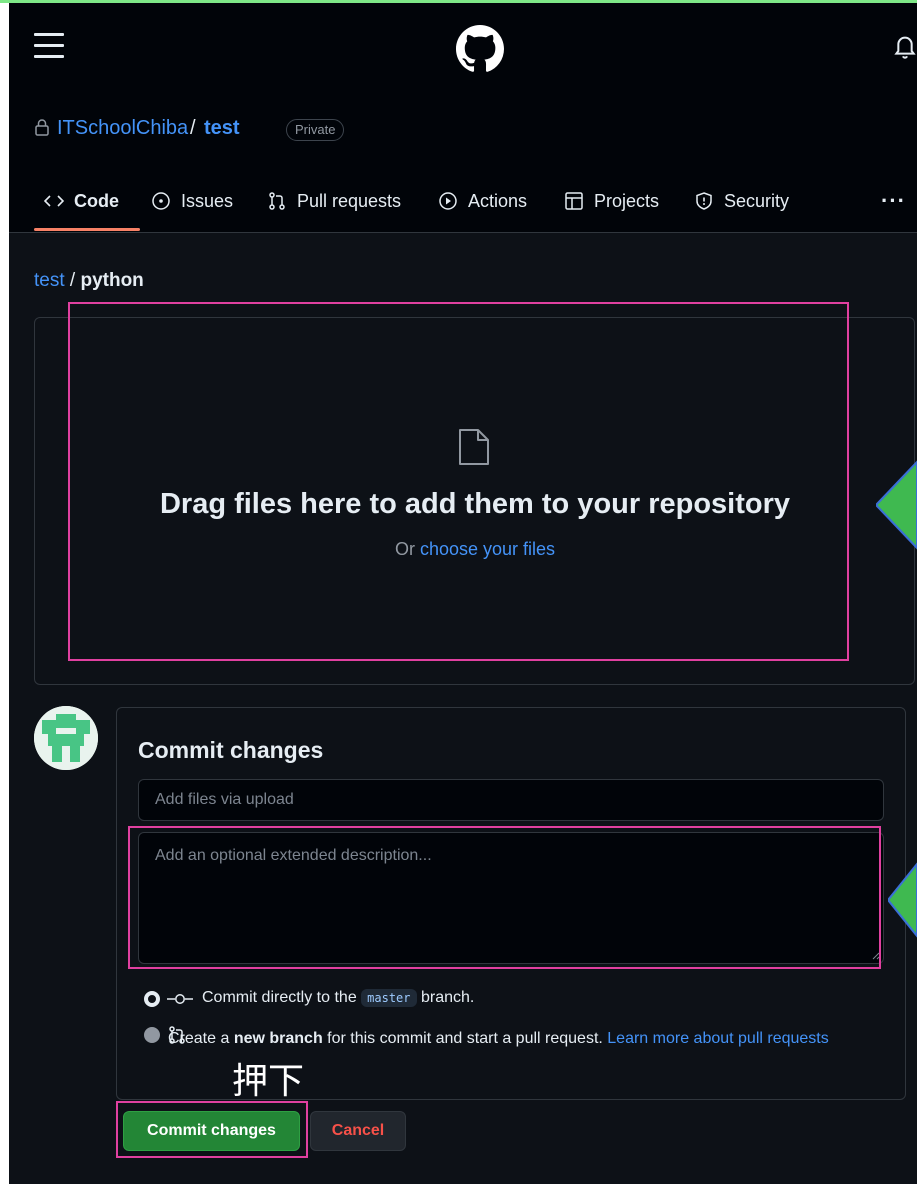 The height and width of the screenshot is (1184, 917). I want to click on annotation-highlight-commit-button, so click(212, 1129).